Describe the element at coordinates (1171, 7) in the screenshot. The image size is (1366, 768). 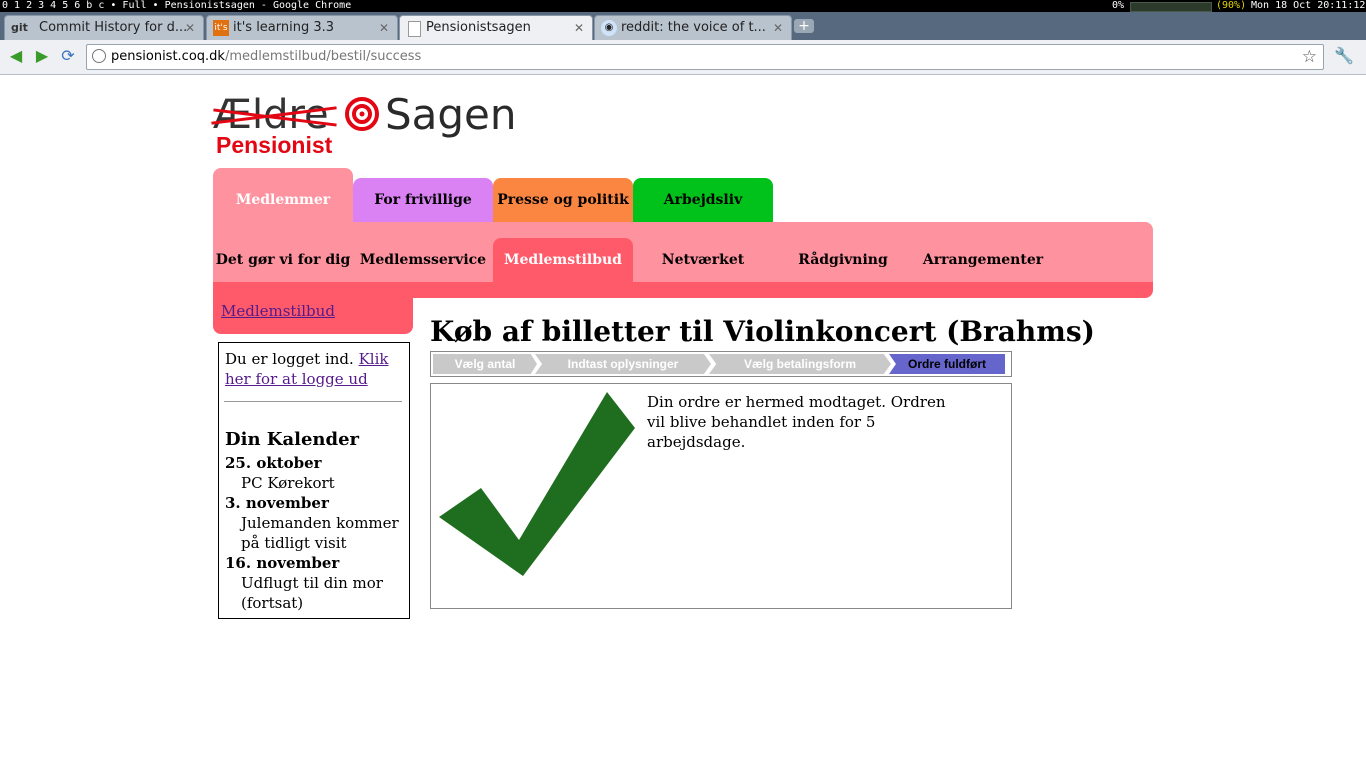
I see `cpu-meter` at that location.